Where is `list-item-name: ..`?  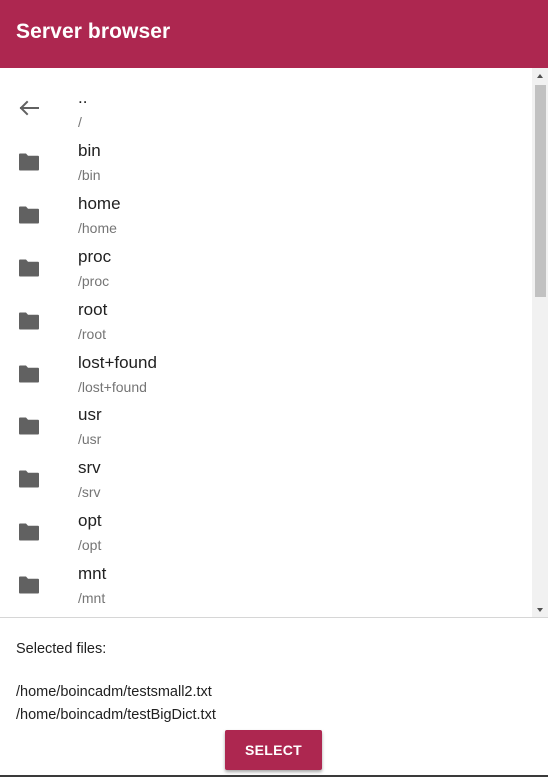
list-item-name: .. is located at coordinates (83, 97).